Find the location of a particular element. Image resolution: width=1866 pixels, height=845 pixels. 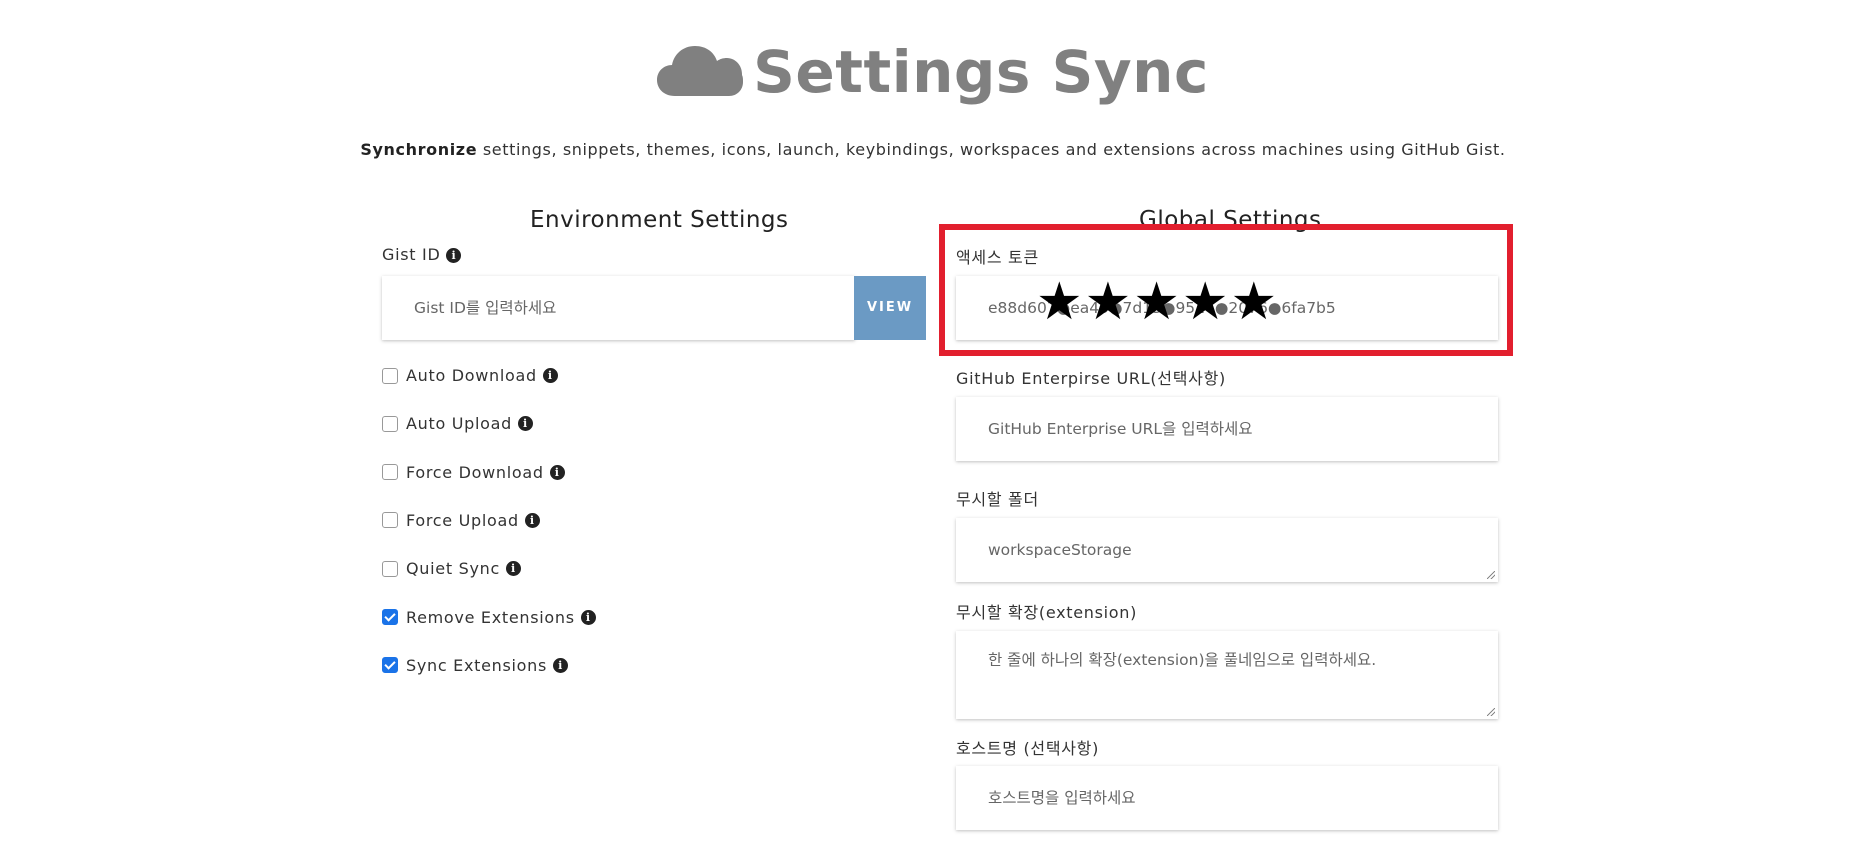

option-label: Quiet Sync is located at coordinates (453, 568).